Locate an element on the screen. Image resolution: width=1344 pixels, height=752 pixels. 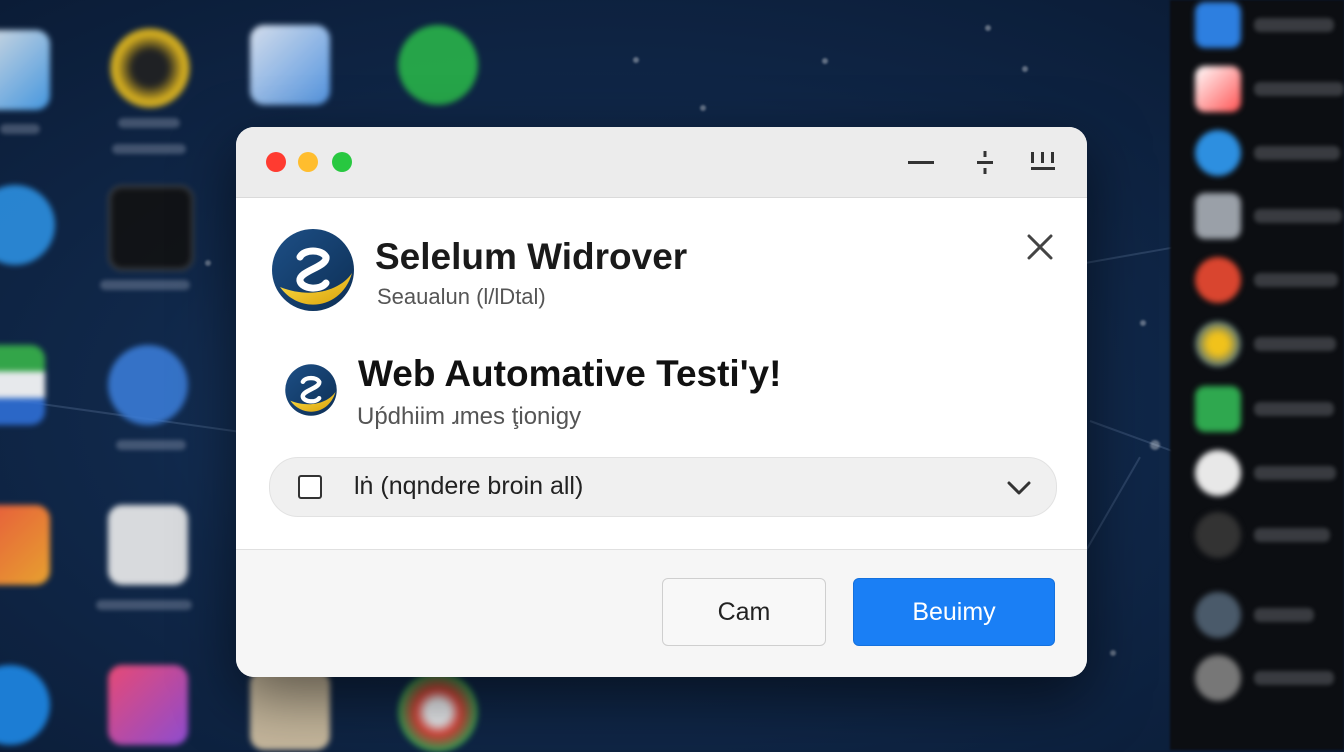
grid-view-icon is located at coordinates (1043, 162).